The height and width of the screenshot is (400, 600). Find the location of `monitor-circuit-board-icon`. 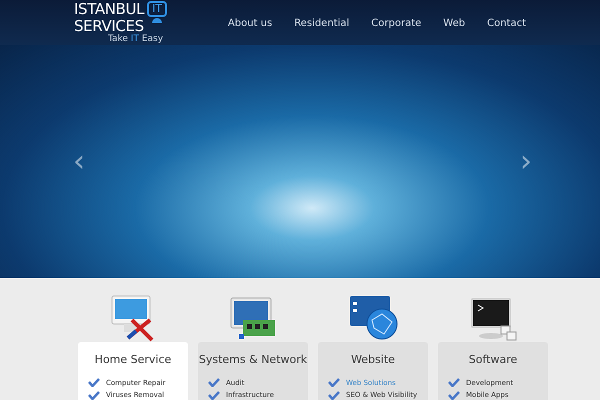

monitor-circuit-board-icon is located at coordinates (253, 319).